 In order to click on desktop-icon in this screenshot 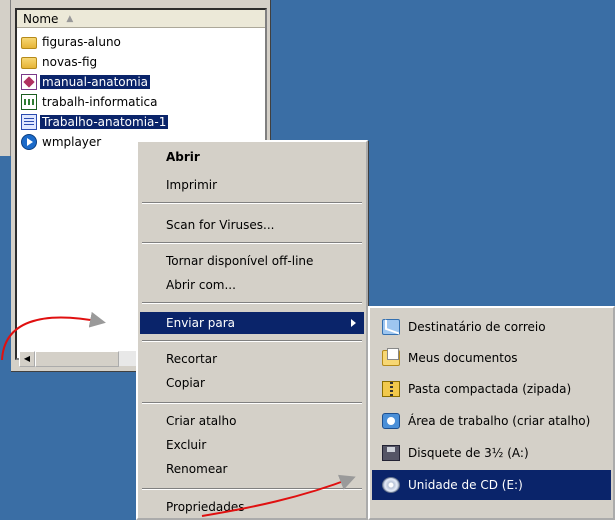, I will do `click(391, 421)`.